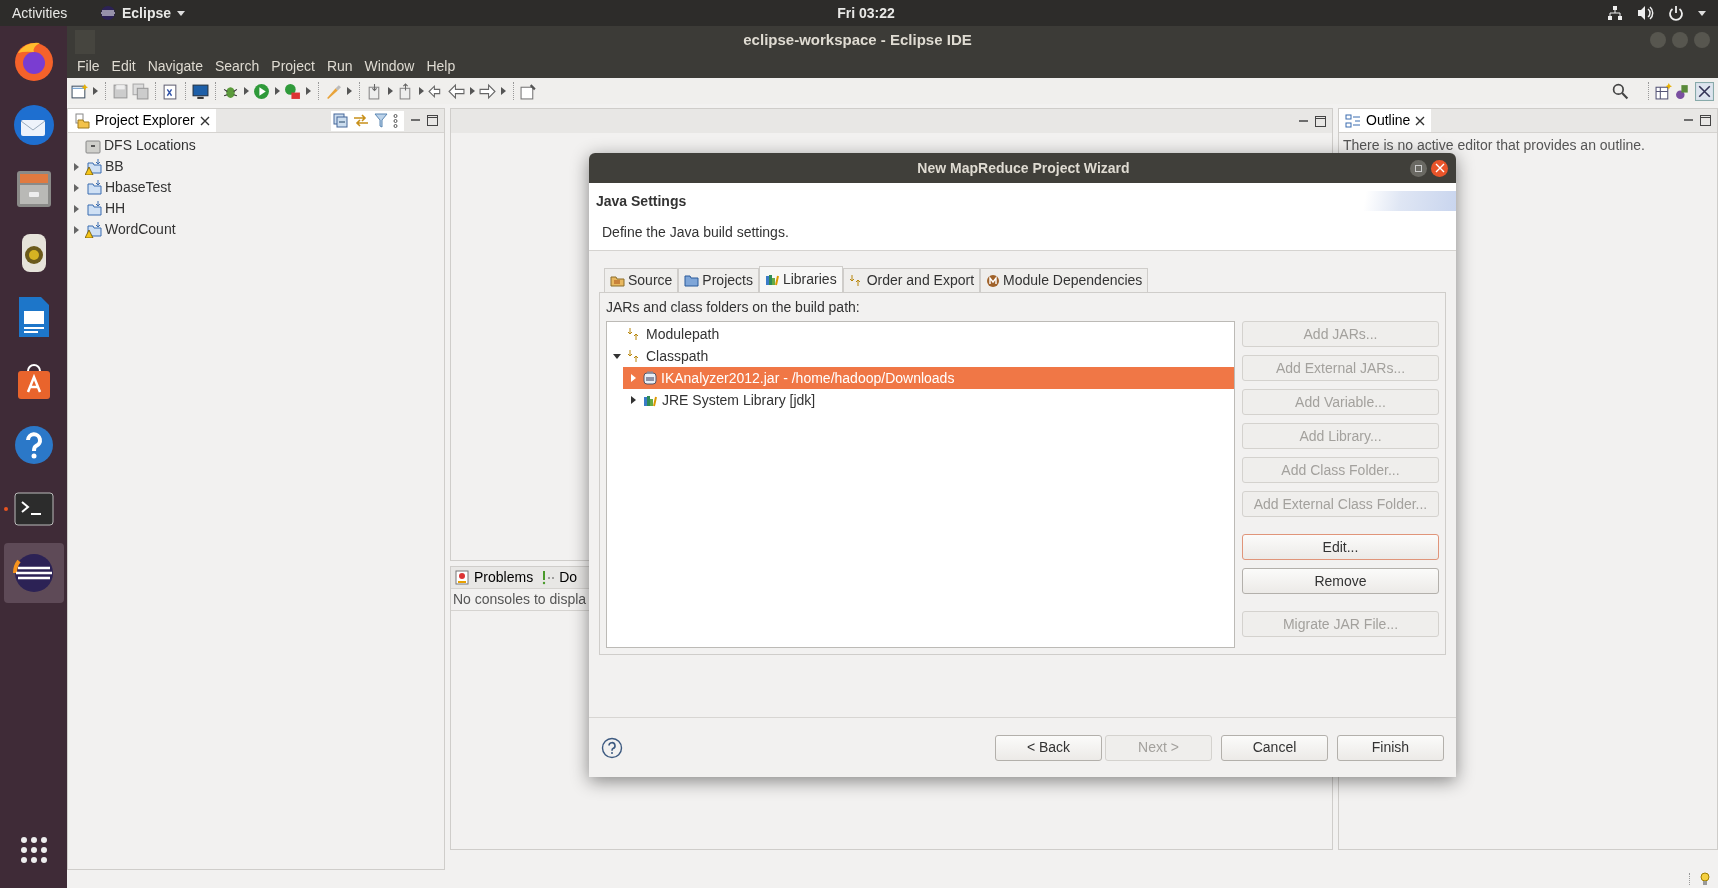 Image resolution: width=1718 pixels, height=888 pixels. I want to click on new-type-icon, so click(170, 91).